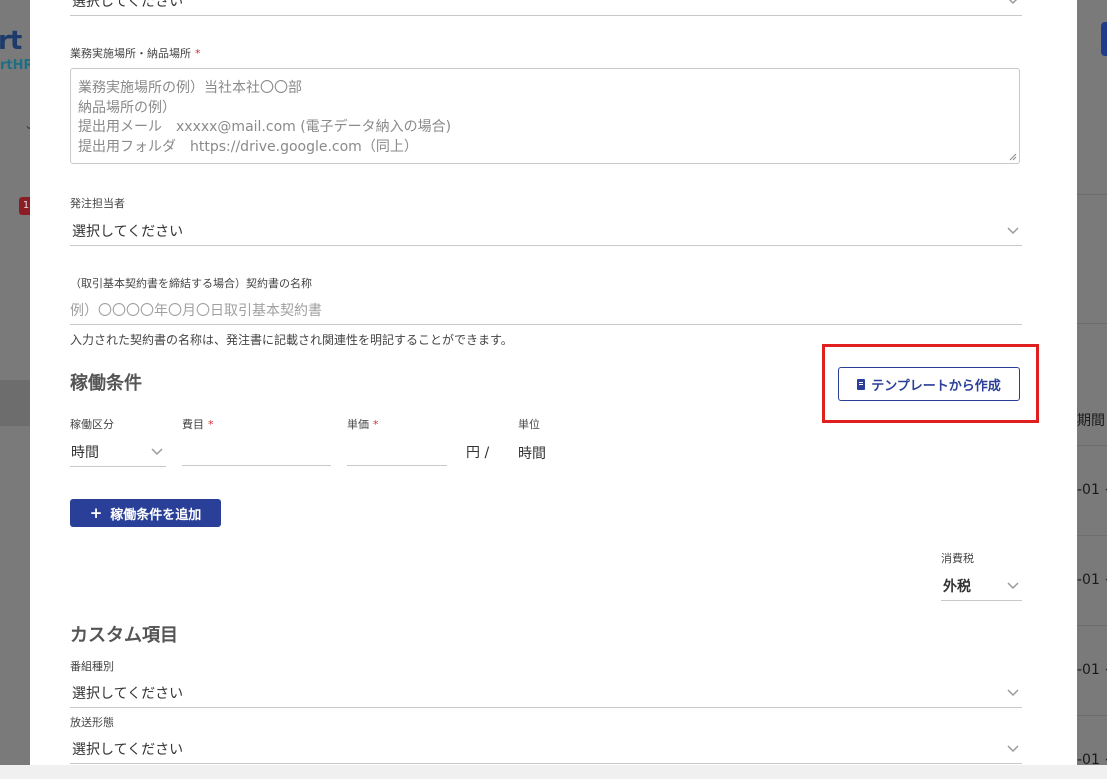  Describe the element at coordinates (128, 694) in the screenshot. I see `program-type-value: 選択してください` at that location.